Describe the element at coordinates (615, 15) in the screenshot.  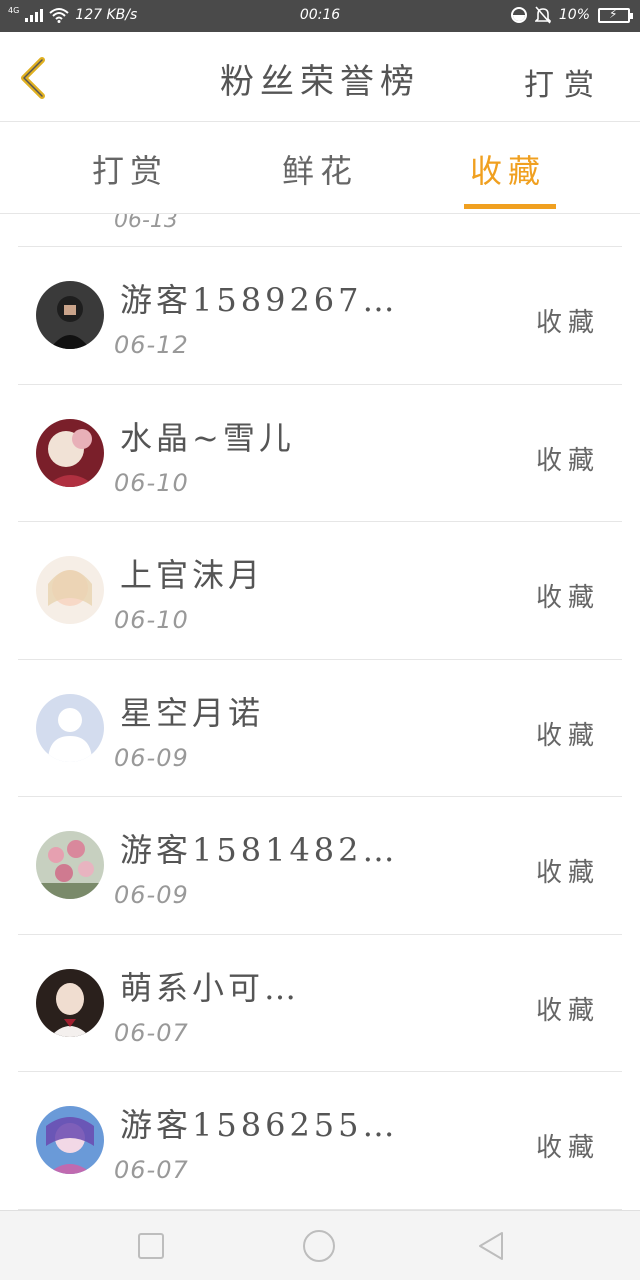
I see `battery-icon: ⚡` at that location.